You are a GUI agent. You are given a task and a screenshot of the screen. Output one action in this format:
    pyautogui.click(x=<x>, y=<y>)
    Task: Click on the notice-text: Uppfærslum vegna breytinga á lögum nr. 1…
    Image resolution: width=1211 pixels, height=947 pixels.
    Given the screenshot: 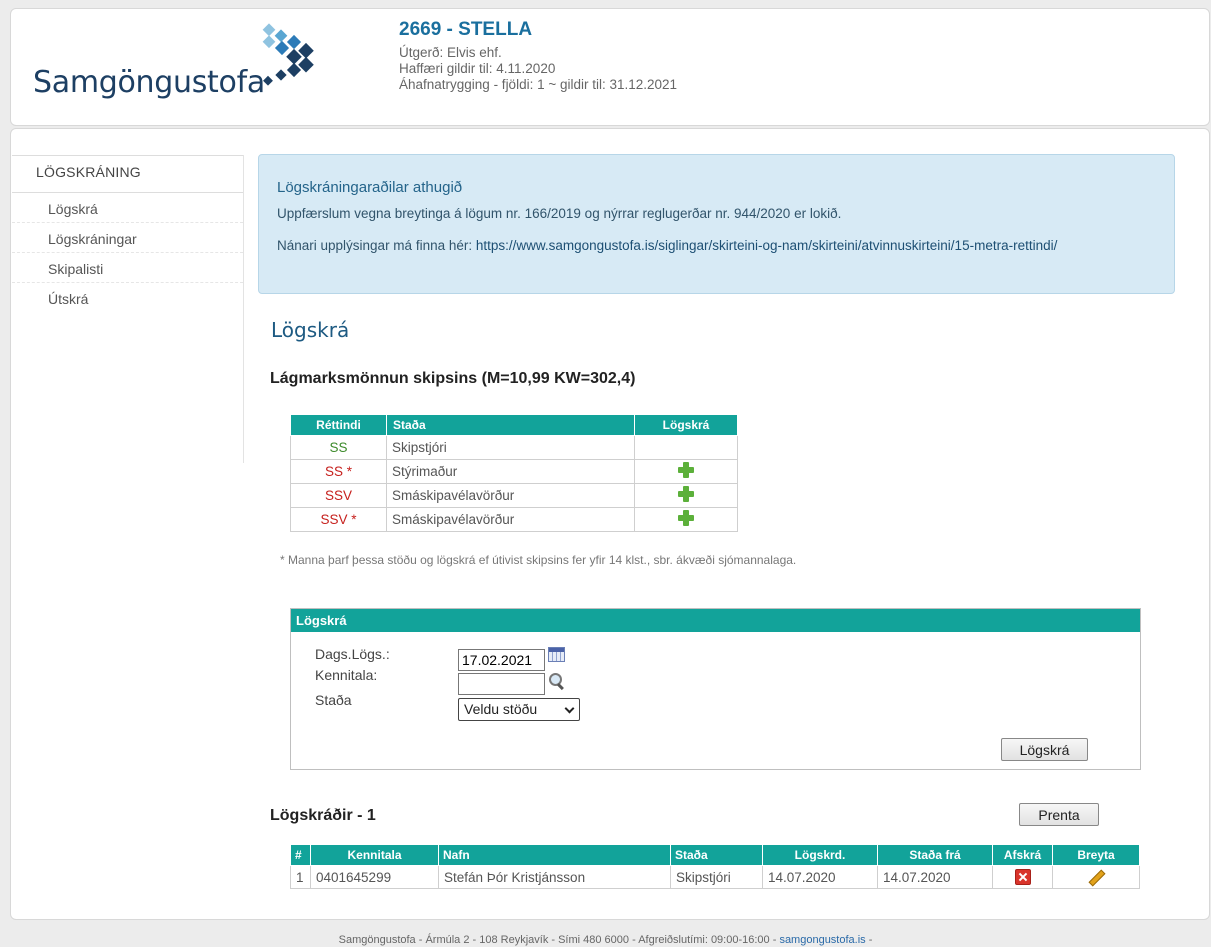 What is the action you would take?
    pyautogui.click(x=559, y=213)
    